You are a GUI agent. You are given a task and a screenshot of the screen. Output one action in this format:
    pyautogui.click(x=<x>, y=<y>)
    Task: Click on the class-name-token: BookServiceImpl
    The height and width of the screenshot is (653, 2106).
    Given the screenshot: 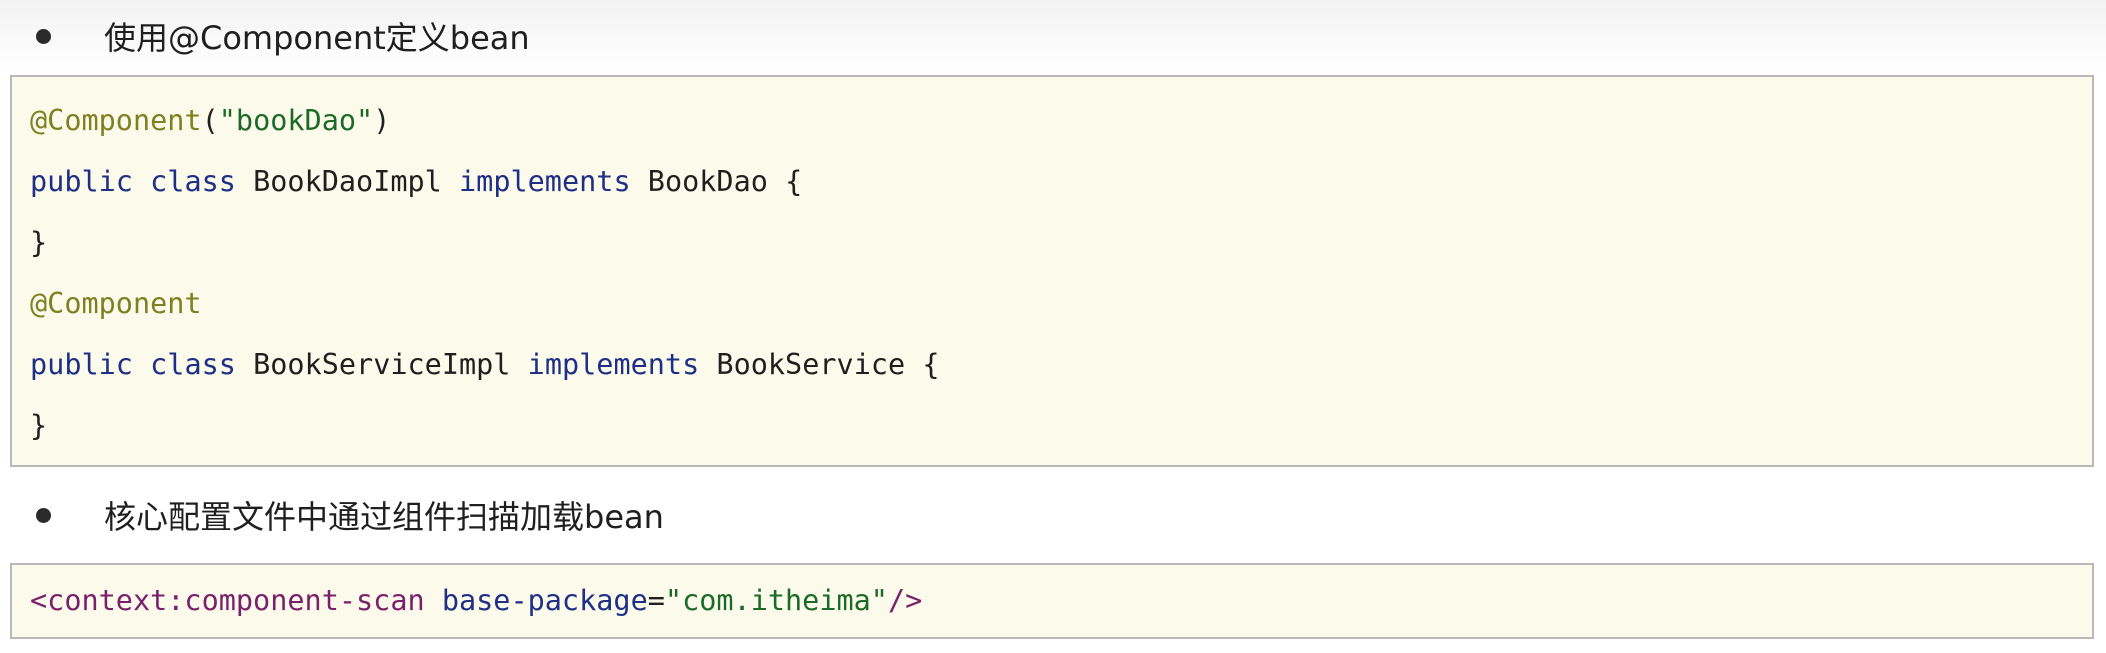 What is the action you would take?
    pyautogui.click(x=382, y=364)
    